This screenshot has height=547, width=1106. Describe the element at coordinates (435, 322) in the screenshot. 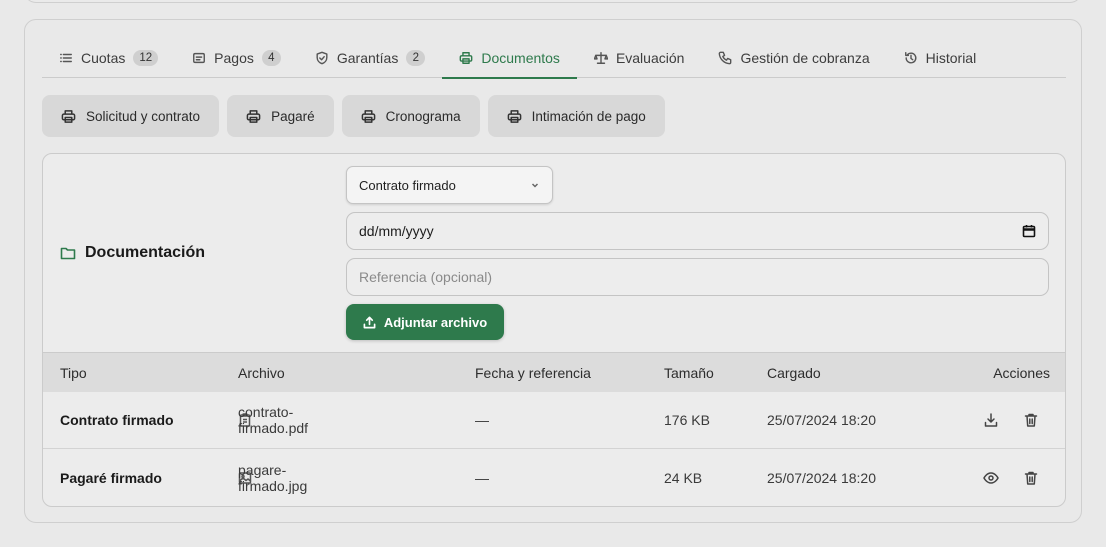

I see `button-label: Adjuntar archivo` at that location.